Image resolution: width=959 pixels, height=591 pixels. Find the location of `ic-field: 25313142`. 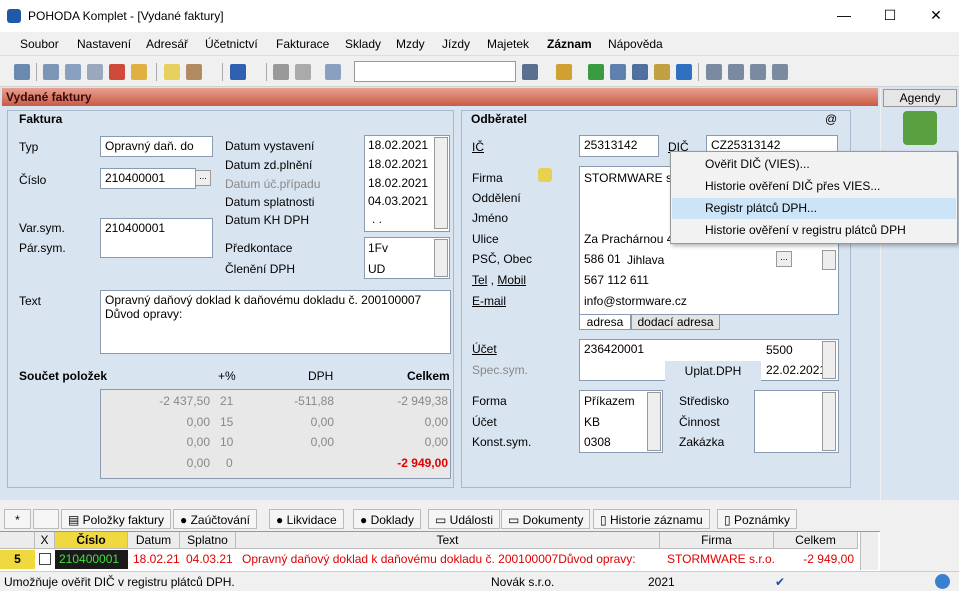

ic-field: 25313142 is located at coordinates (619, 146).